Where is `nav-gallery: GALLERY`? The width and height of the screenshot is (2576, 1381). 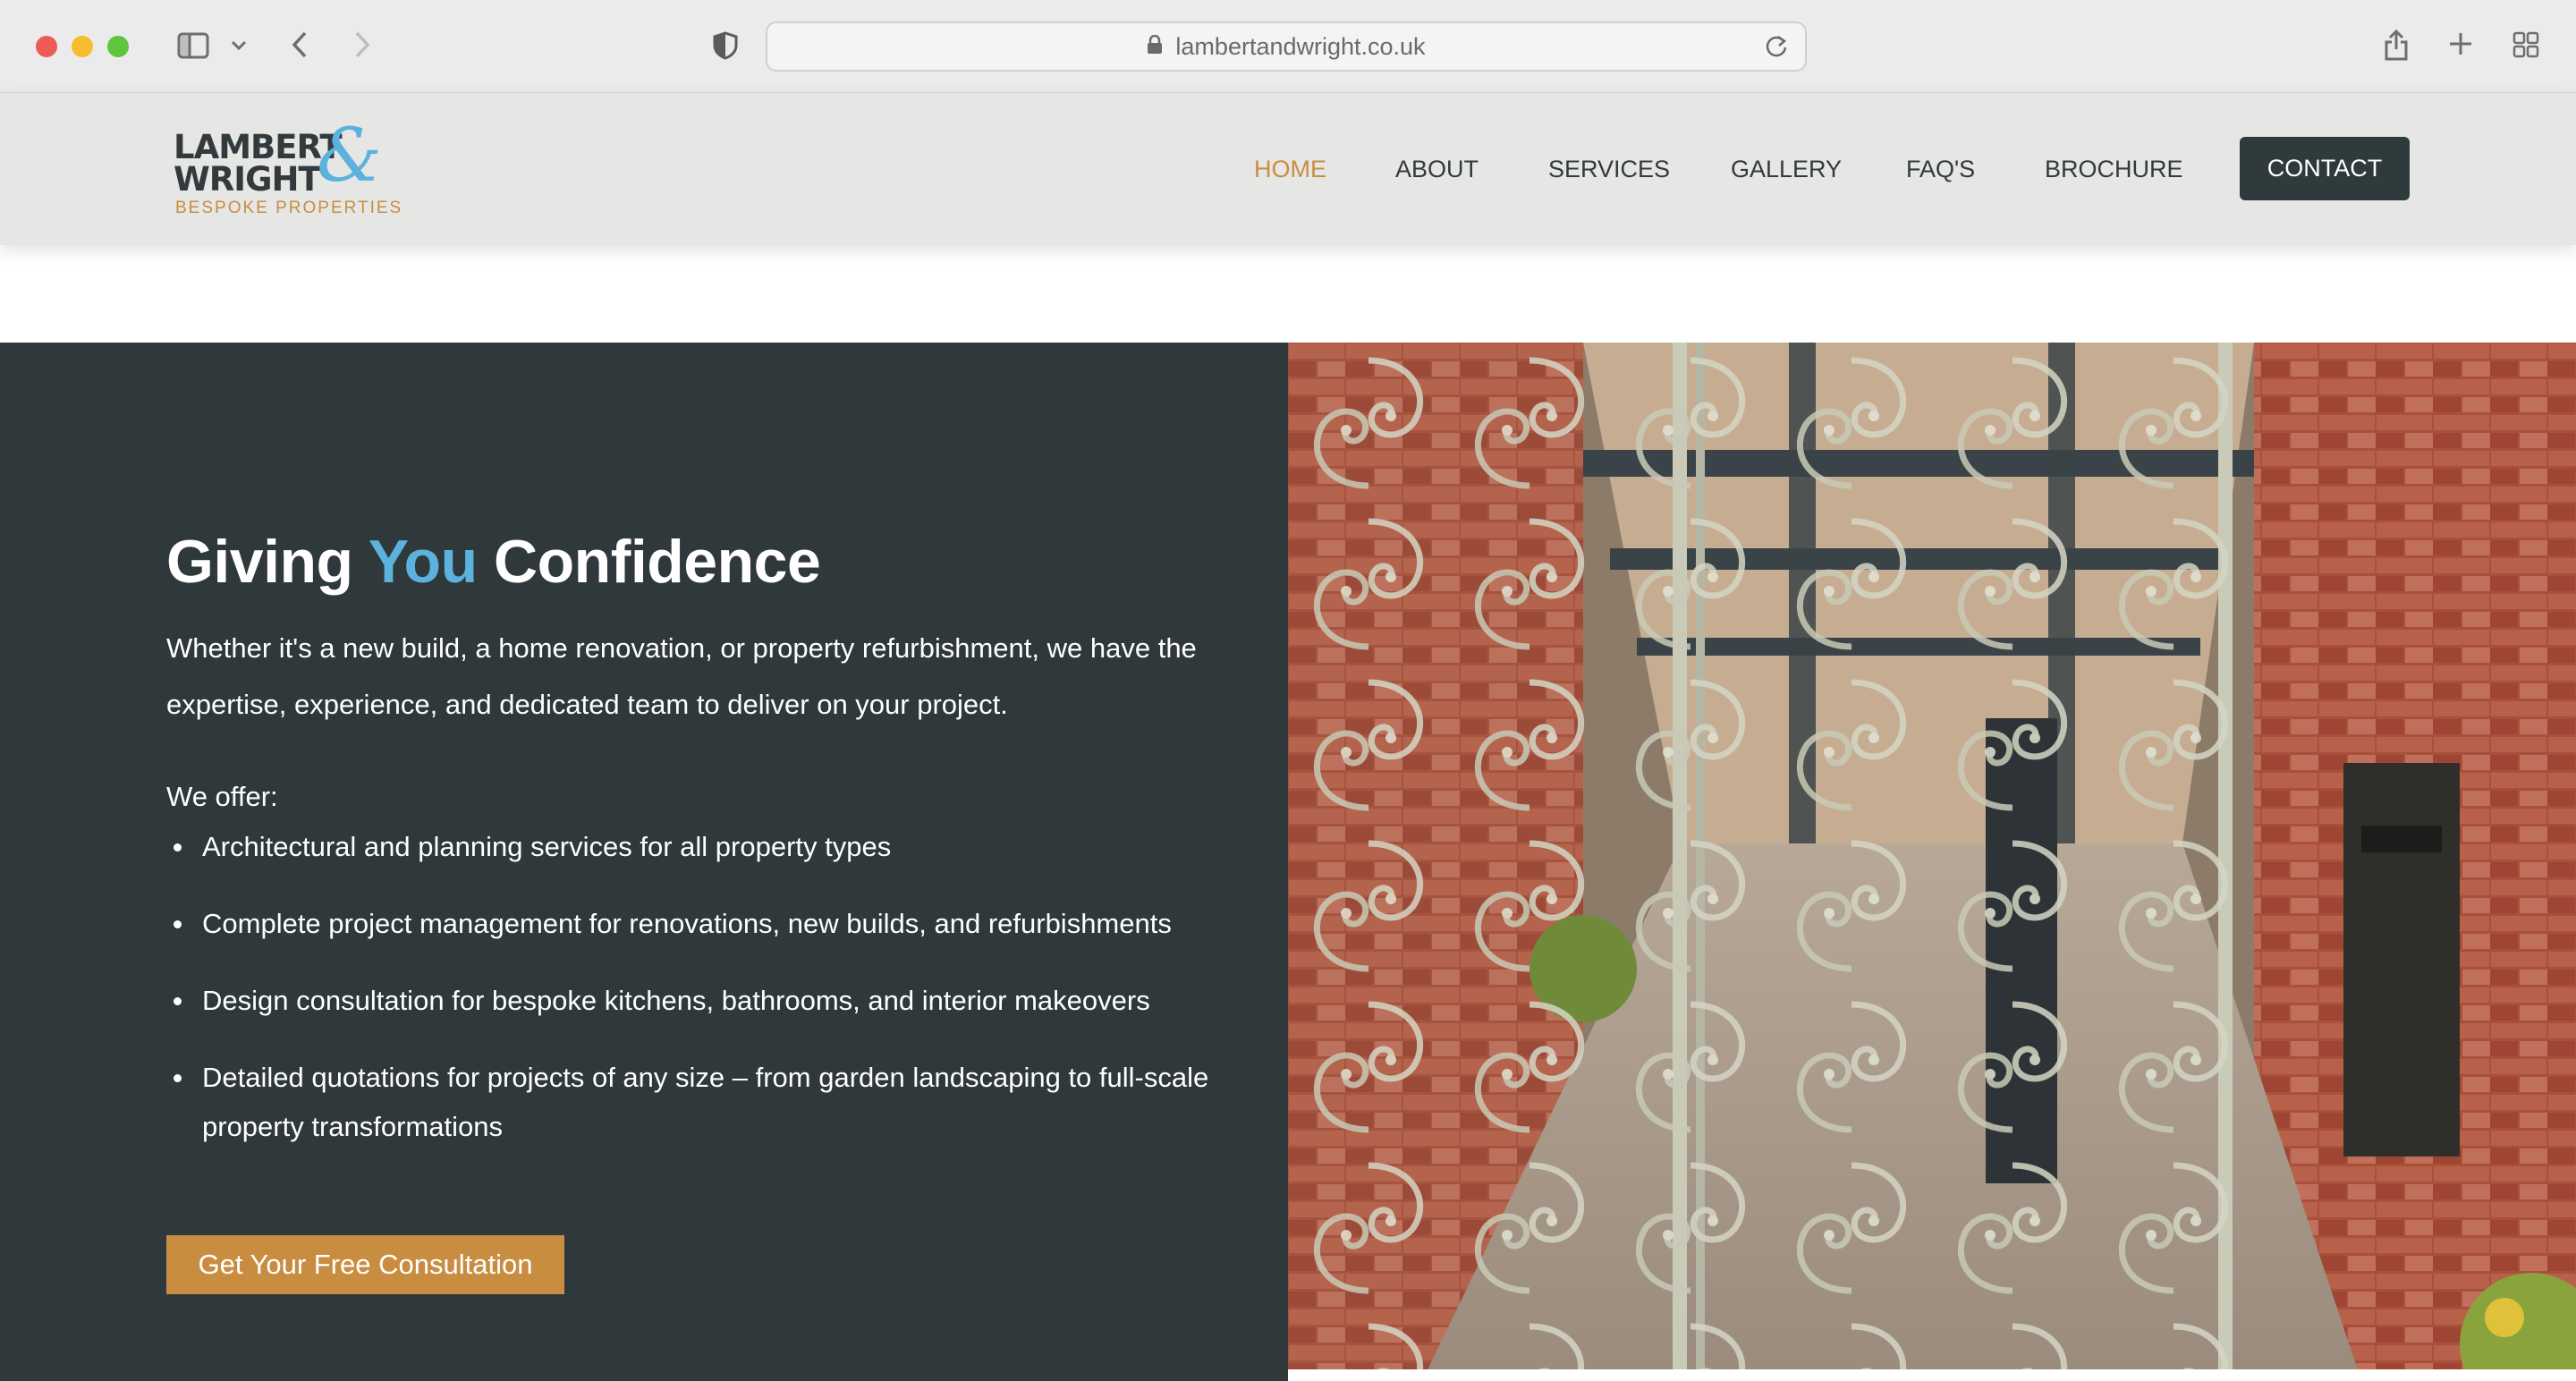 nav-gallery: GALLERY is located at coordinates (1786, 169).